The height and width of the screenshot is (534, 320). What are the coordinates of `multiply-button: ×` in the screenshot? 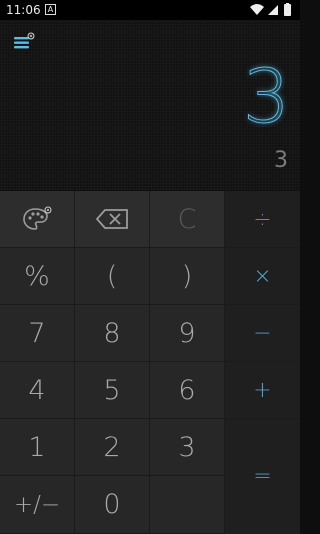 It's located at (262, 276).